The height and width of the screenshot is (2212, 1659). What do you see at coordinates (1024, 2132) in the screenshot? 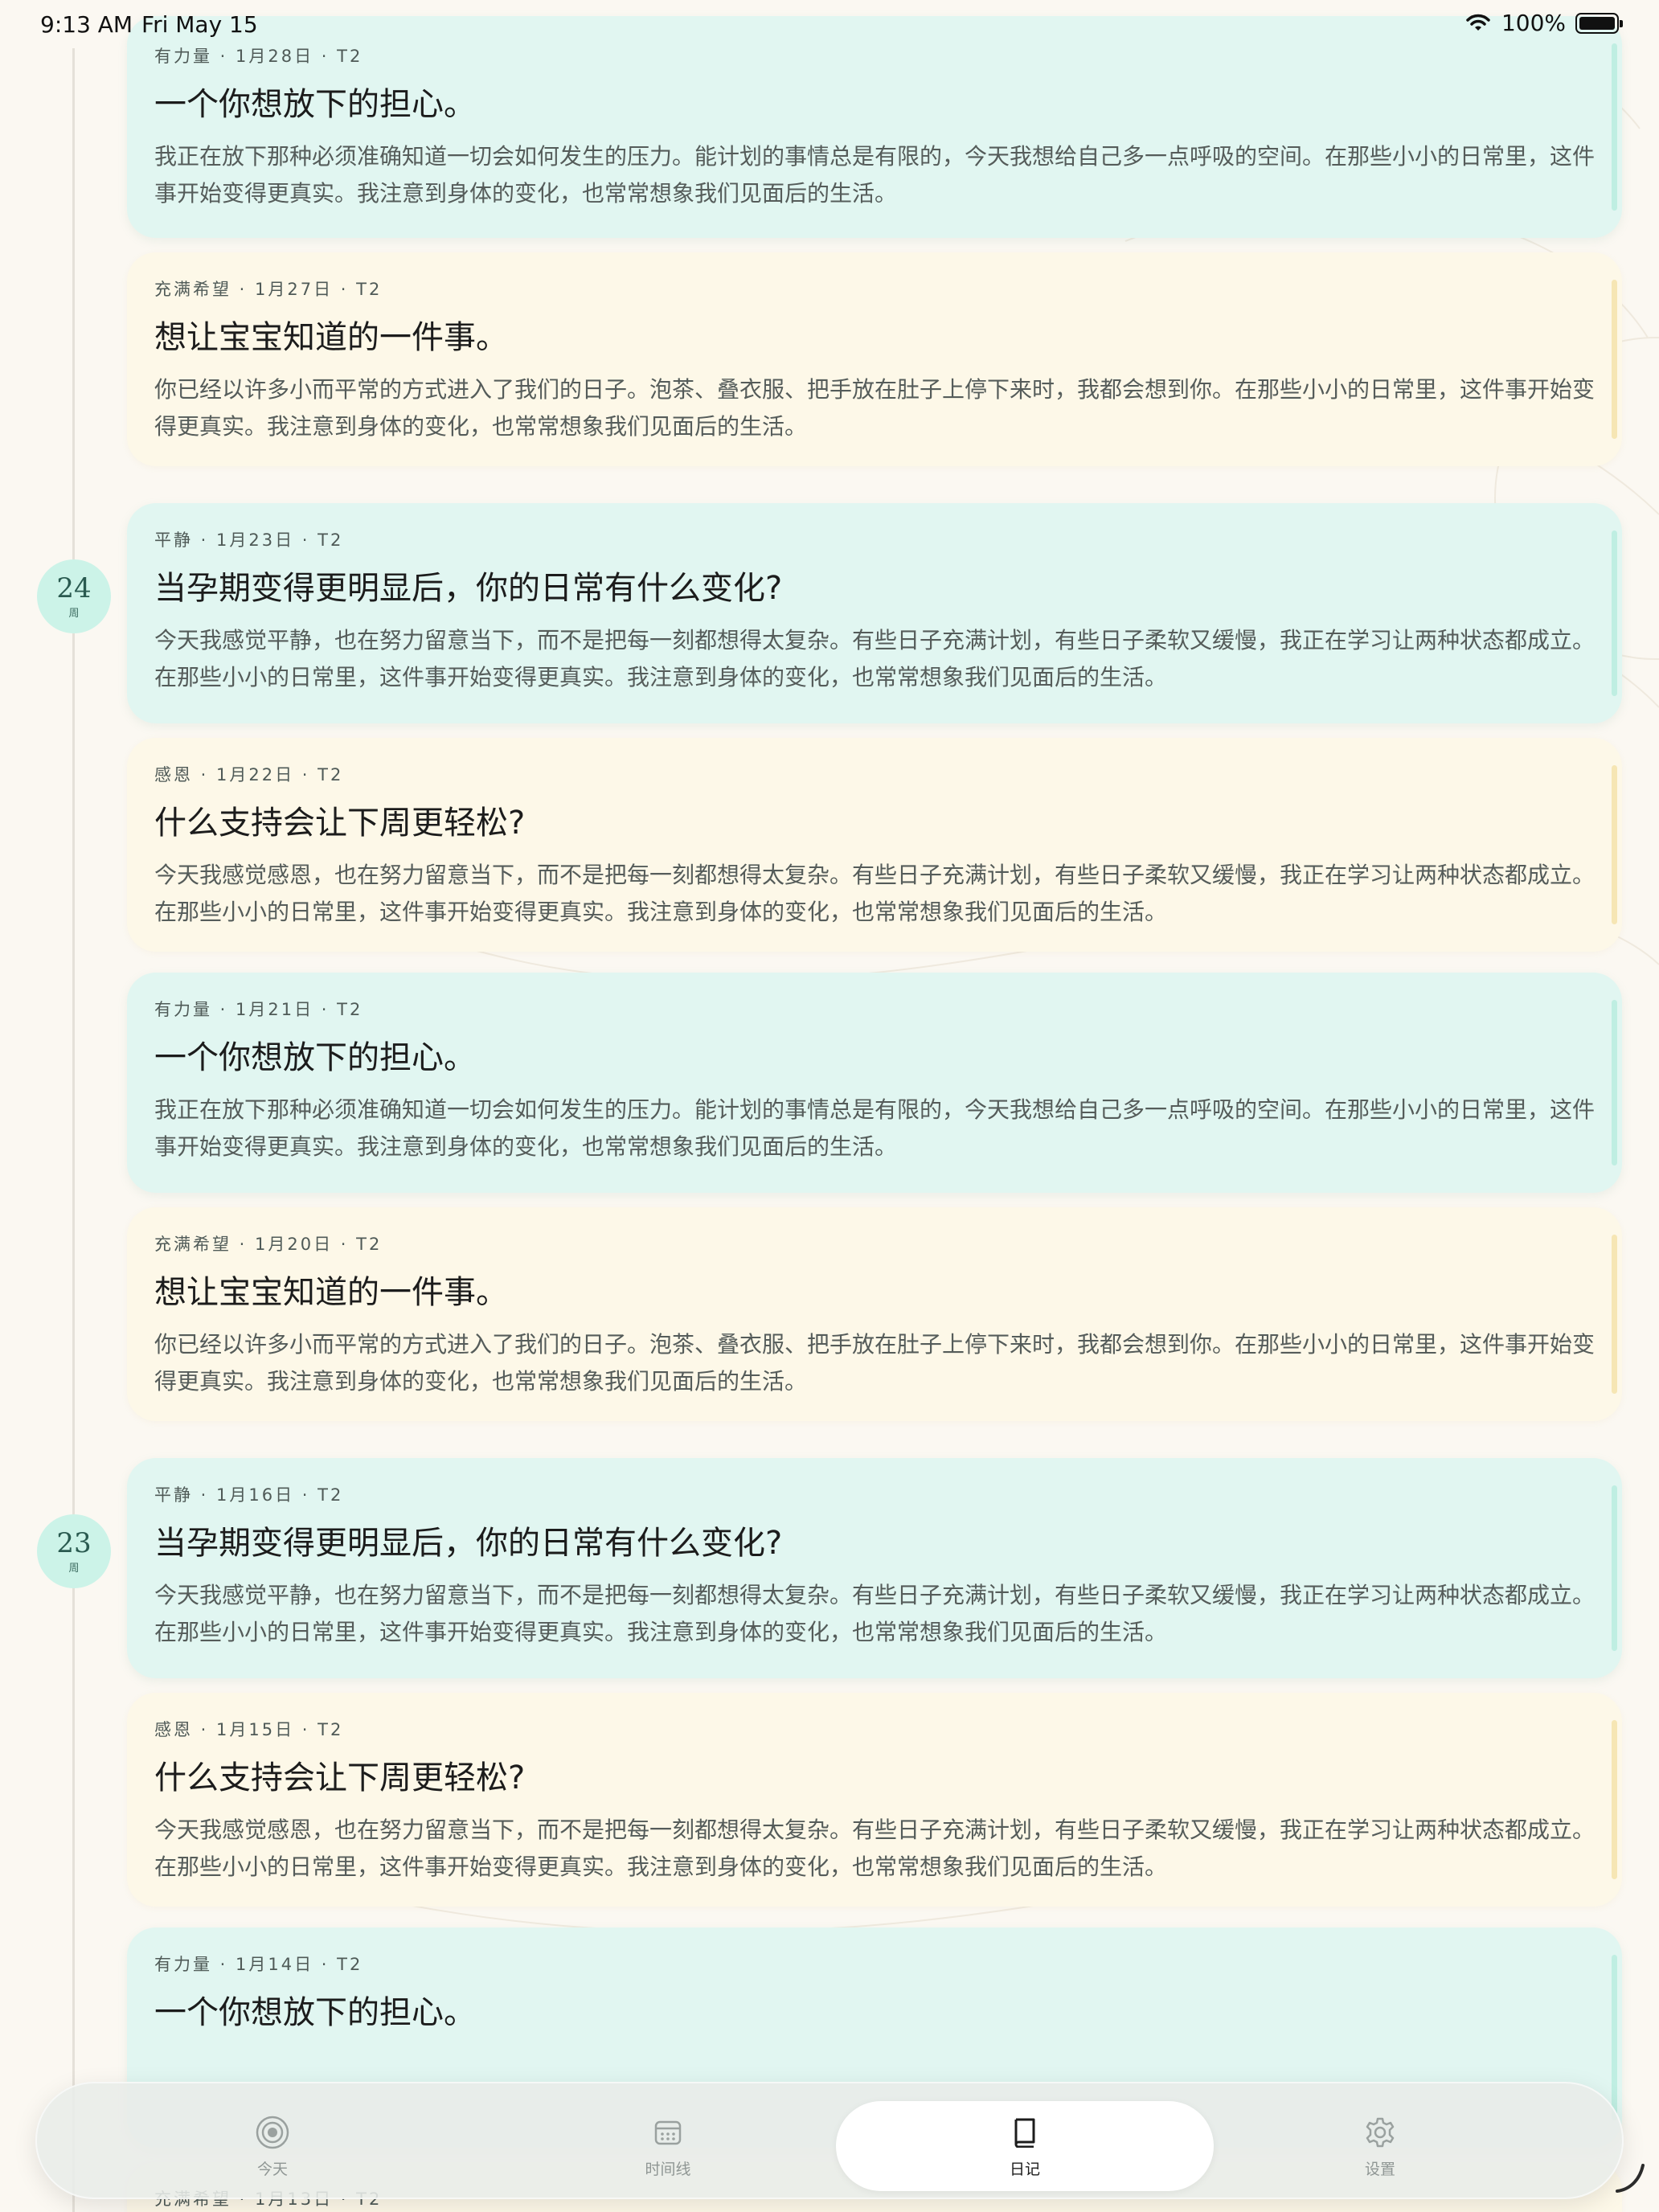
I see `book-icon` at bounding box center [1024, 2132].